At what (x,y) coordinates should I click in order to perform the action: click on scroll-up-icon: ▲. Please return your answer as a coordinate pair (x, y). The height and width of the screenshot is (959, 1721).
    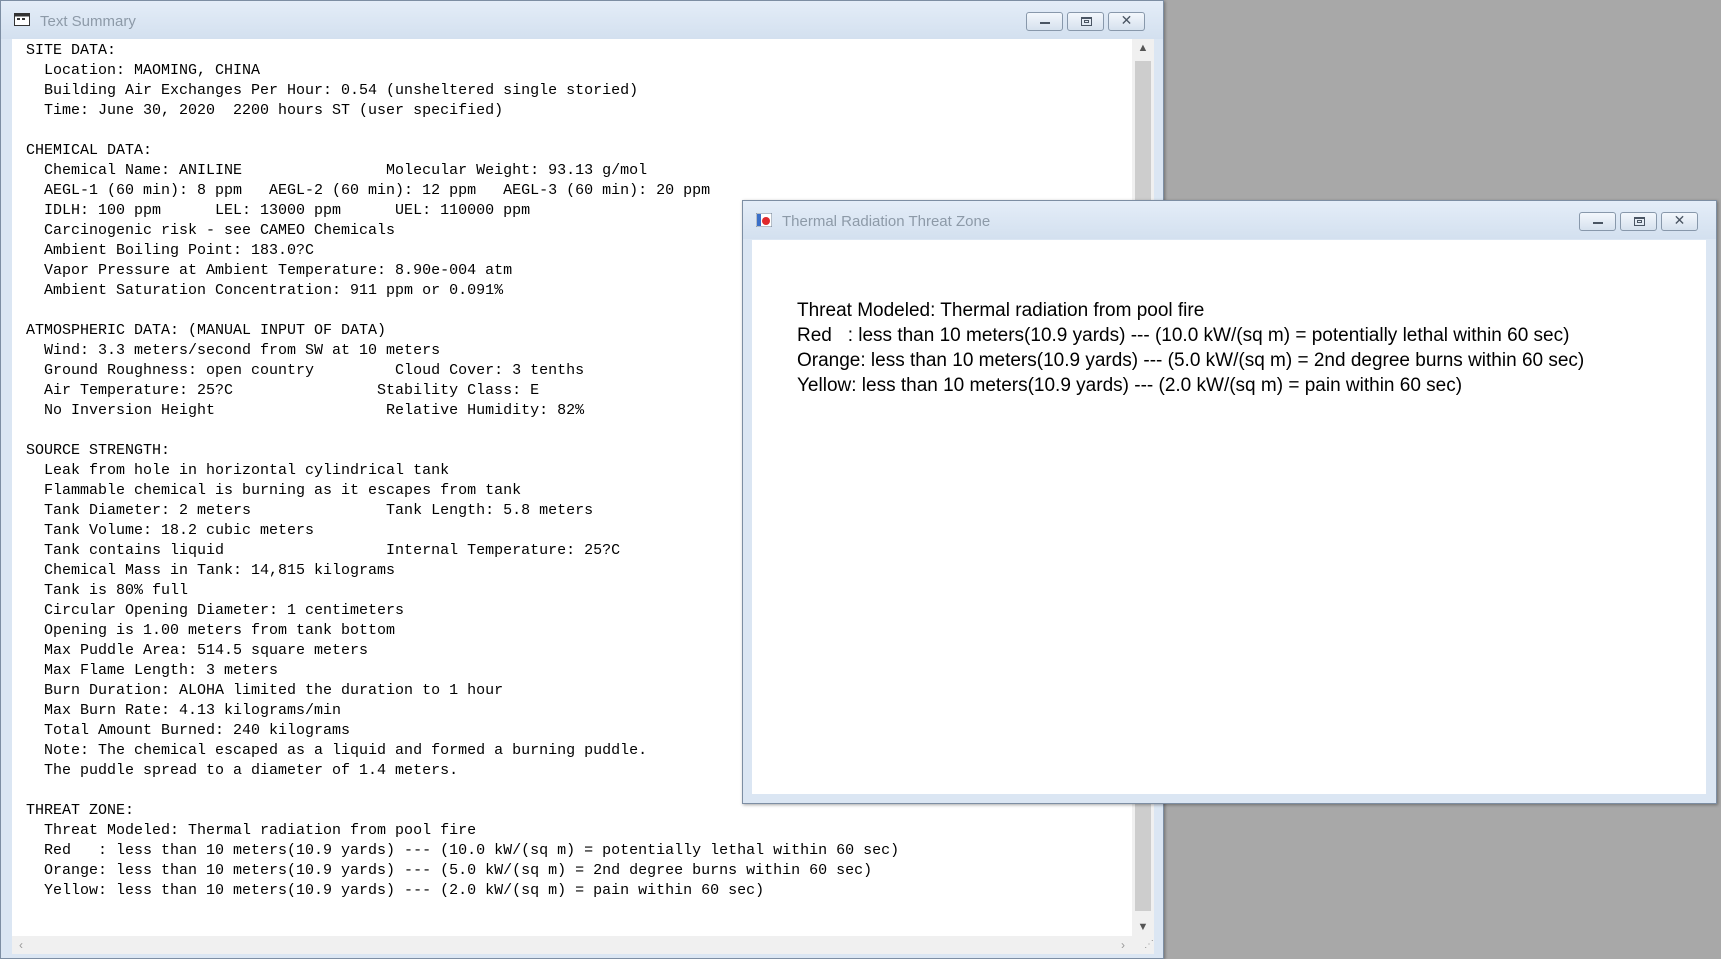
    Looking at the image, I should click on (1143, 48).